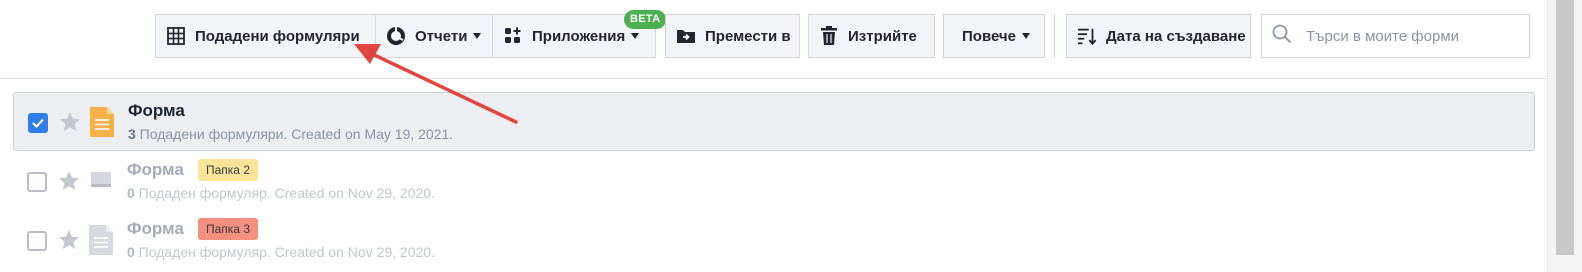 The width and height of the screenshot is (1582, 272). Describe the element at coordinates (176, 36) in the screenshot. I see `grid-icon` at that location.